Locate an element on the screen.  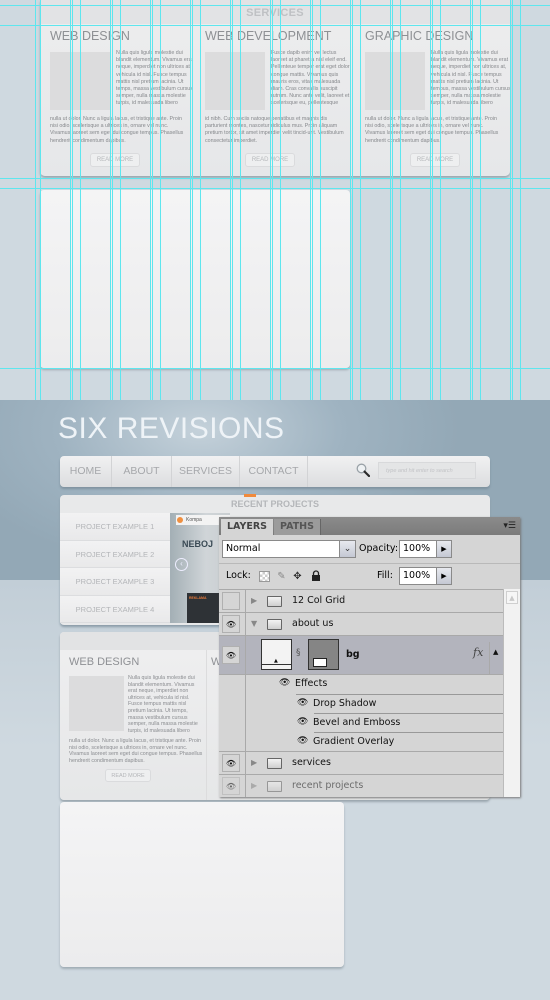
opacity-field: 100% ▶ is located at coordinates (425, 549).